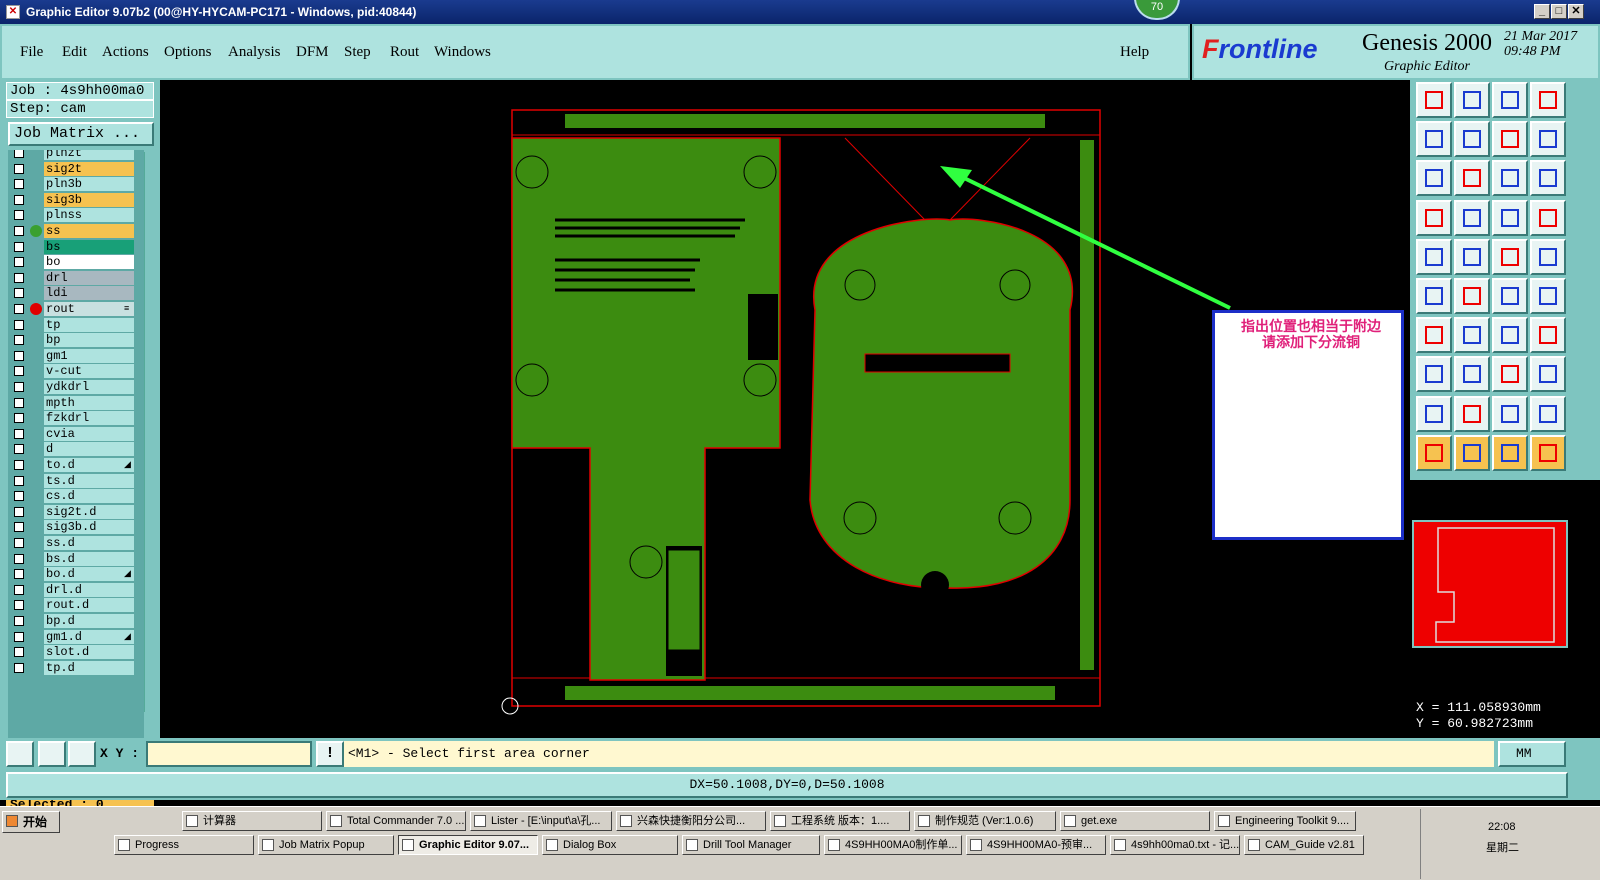 The image size is (1600, 880). Describe the element at coordinates (1304, 845) in the screenshot. I see `taskbar-button: CAM_Guide v2.81` at that location.